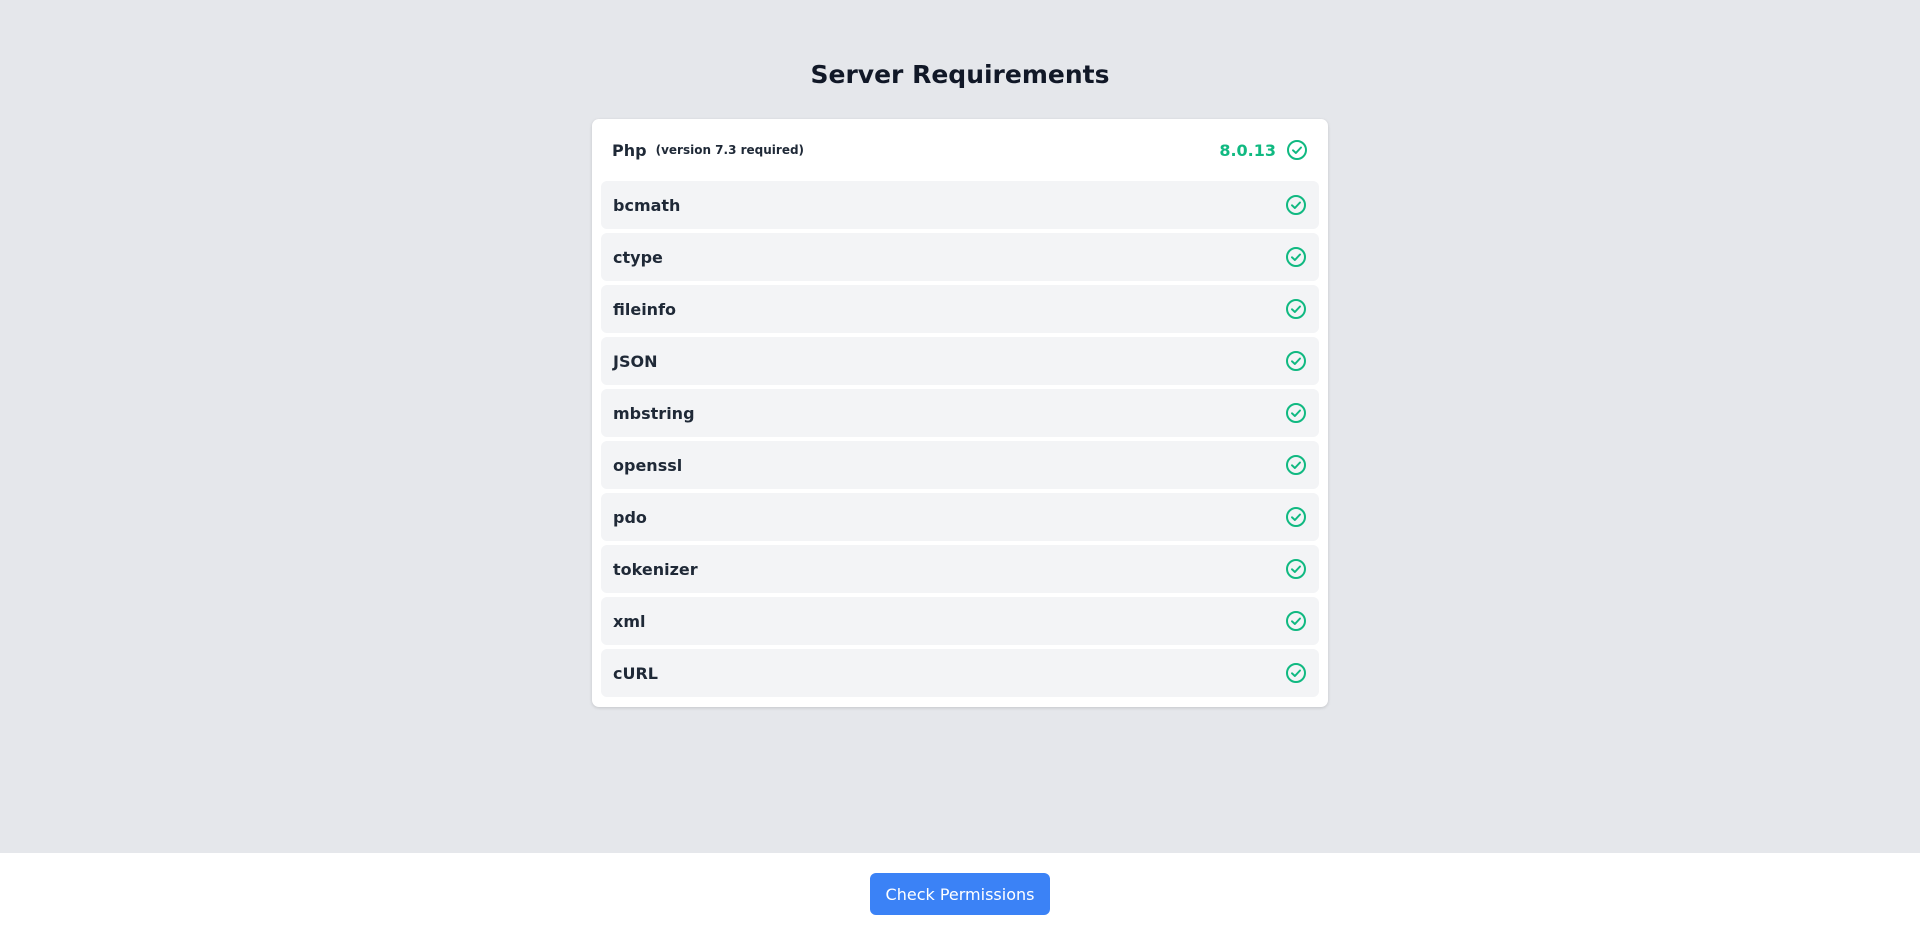  What do you see at coordinates (960, 205) in the screenshot?
I see `extension-row: bcmath` at bounding box center [960, 205].